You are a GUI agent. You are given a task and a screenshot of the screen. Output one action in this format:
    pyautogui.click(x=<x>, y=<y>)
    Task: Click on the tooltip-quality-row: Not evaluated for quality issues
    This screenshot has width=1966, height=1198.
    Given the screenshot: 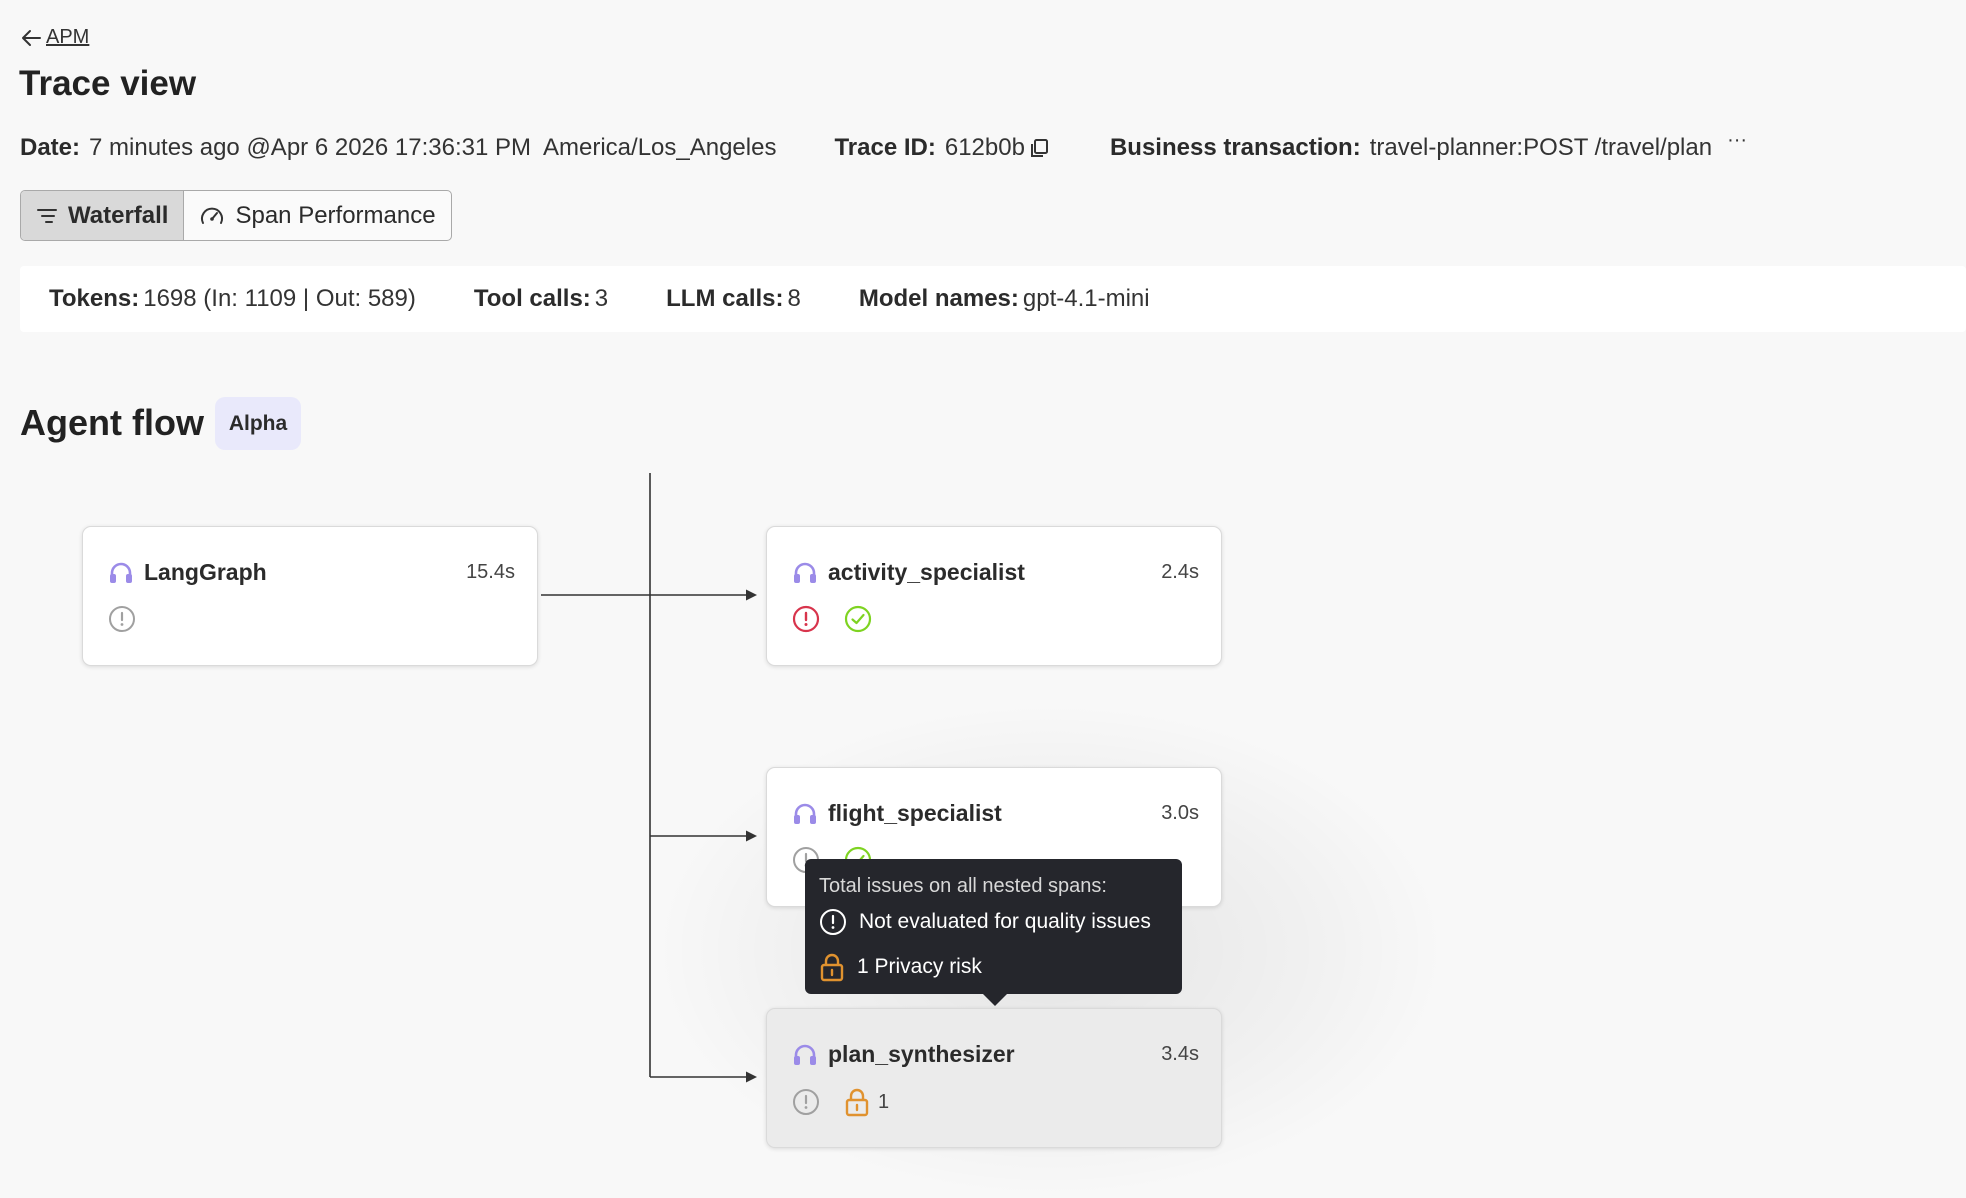 What is the action you would take?
    pyautogui.click(x=993, y=922)
    